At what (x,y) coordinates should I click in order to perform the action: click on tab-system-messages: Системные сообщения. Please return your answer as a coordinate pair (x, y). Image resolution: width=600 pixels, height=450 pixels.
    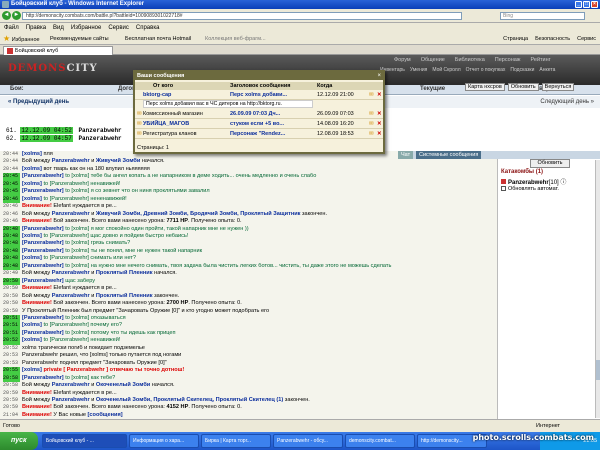
    Looking at the image, I should click on (449, 155).